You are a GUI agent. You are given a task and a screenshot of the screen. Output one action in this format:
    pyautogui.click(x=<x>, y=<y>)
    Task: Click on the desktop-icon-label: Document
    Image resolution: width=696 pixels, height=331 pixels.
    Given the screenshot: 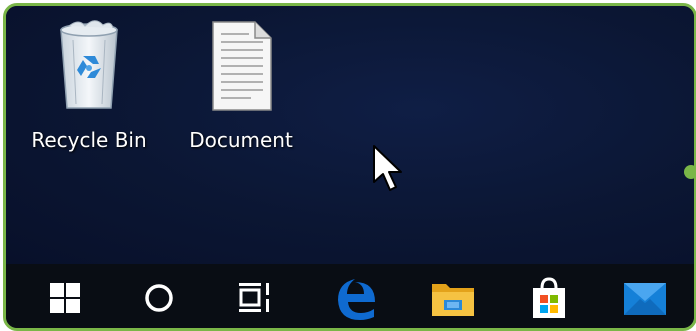 What is the action you would take?
    pyautogui.click(x=241, y=140)
    